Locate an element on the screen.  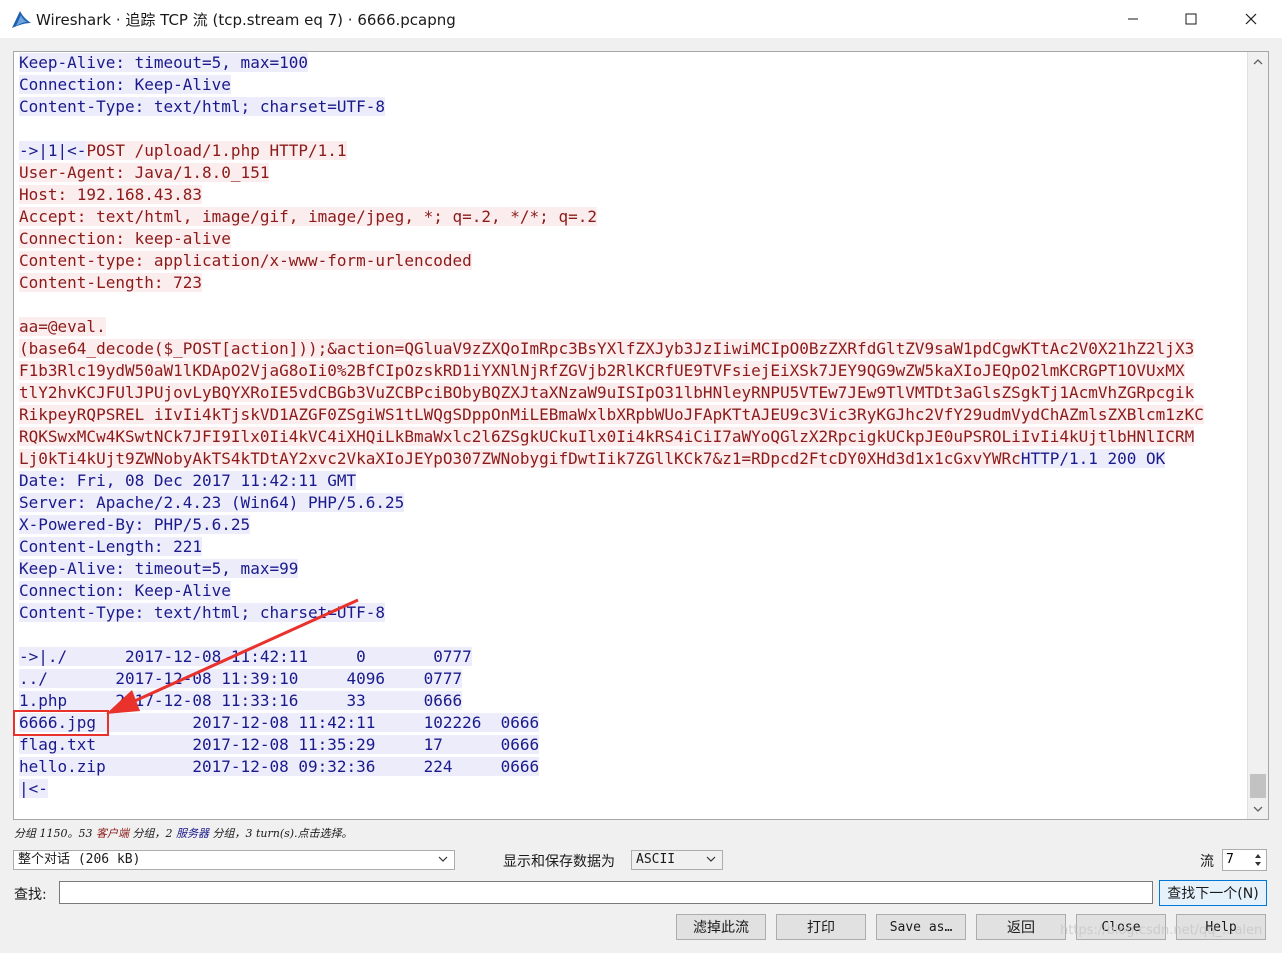
server-segment: Keep-Alive: timeout=5, max=100 is located at coordinates (163, 62).